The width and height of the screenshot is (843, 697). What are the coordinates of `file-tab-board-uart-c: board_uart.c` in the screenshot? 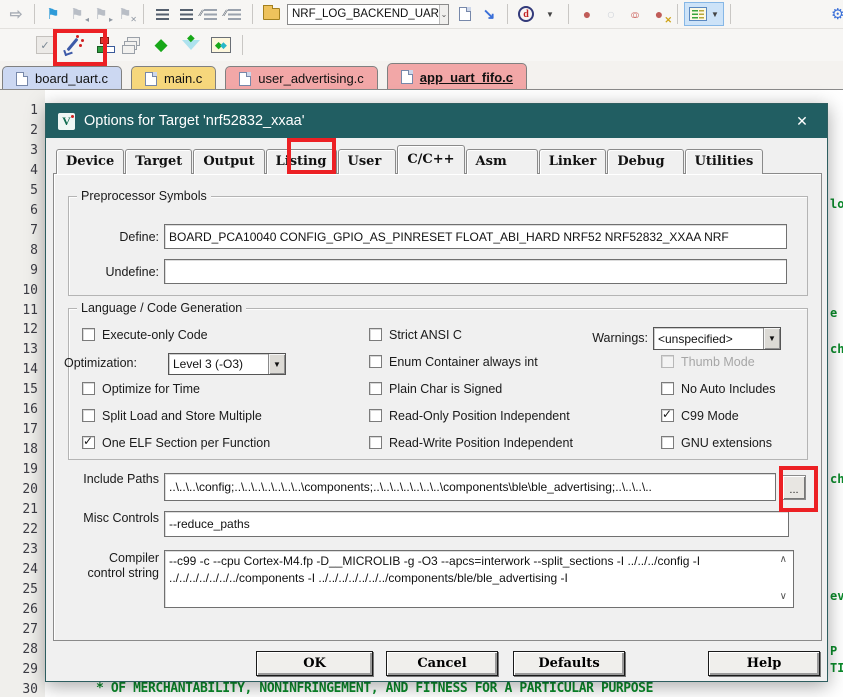 It's located at (62, 78).